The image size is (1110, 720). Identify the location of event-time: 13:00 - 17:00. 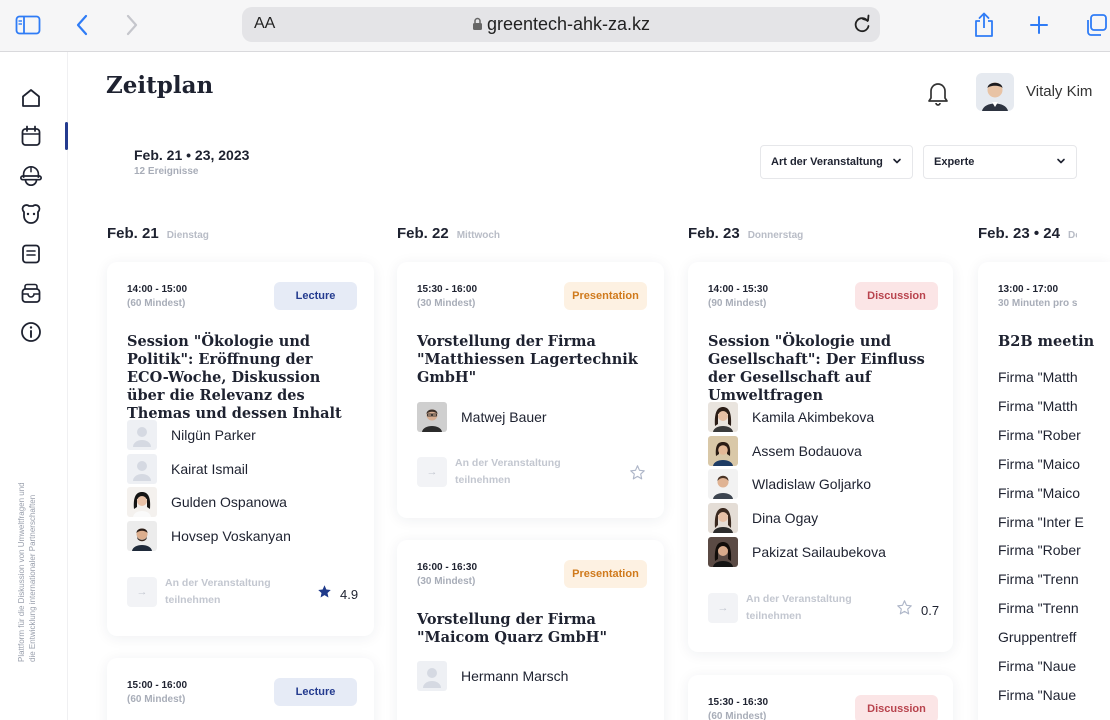
(1028, 289).